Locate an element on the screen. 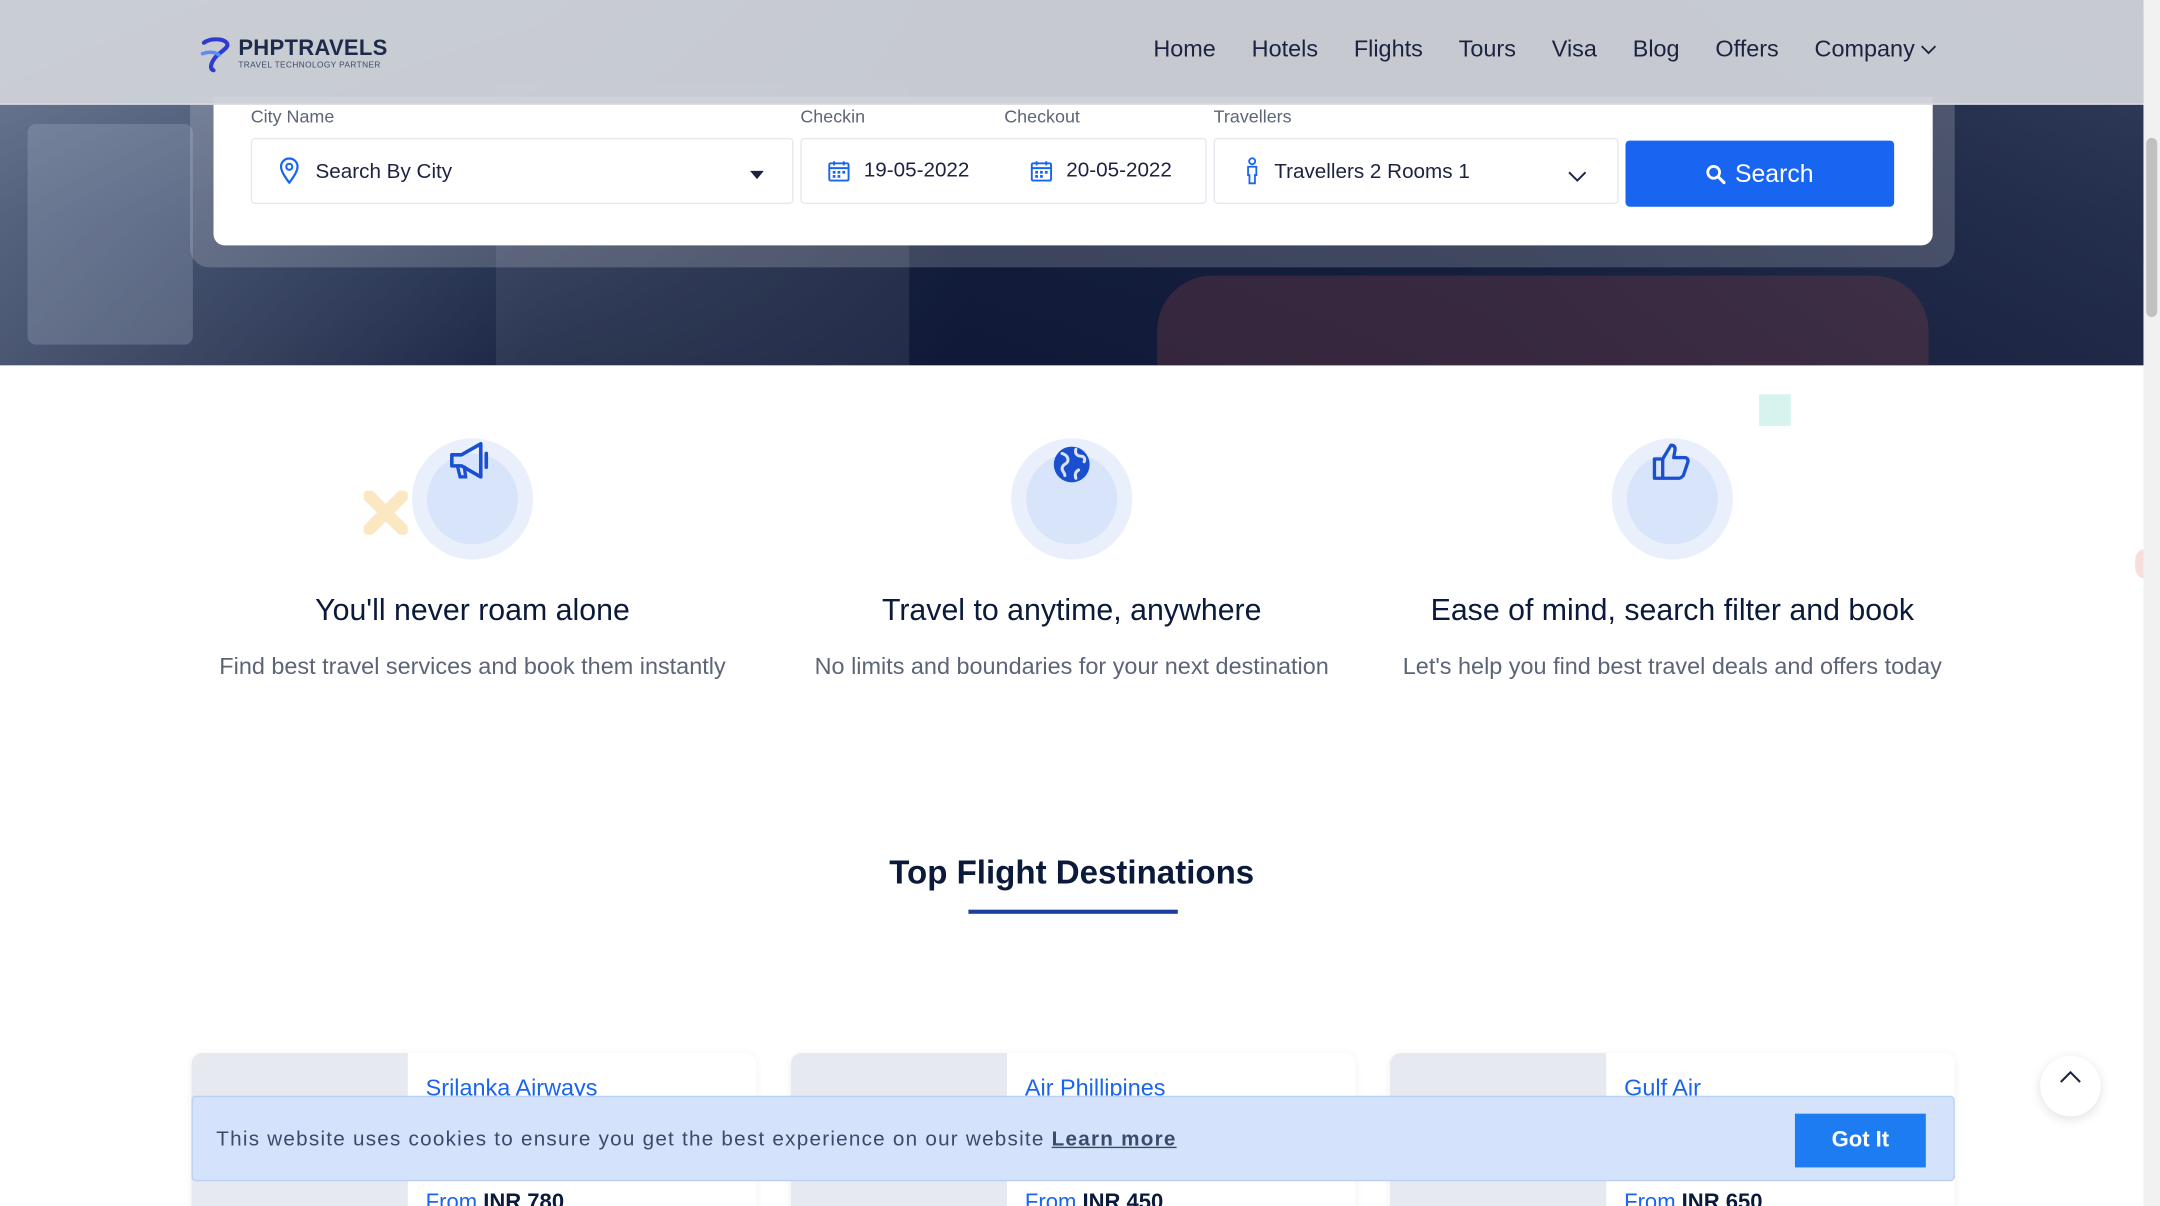 The width and height of the screenshot is (2160, 1206). brand-logo: PHPTRAVELS TRAVEL TECHNOLOGY PARTNER is located at coordinates (294, 55).